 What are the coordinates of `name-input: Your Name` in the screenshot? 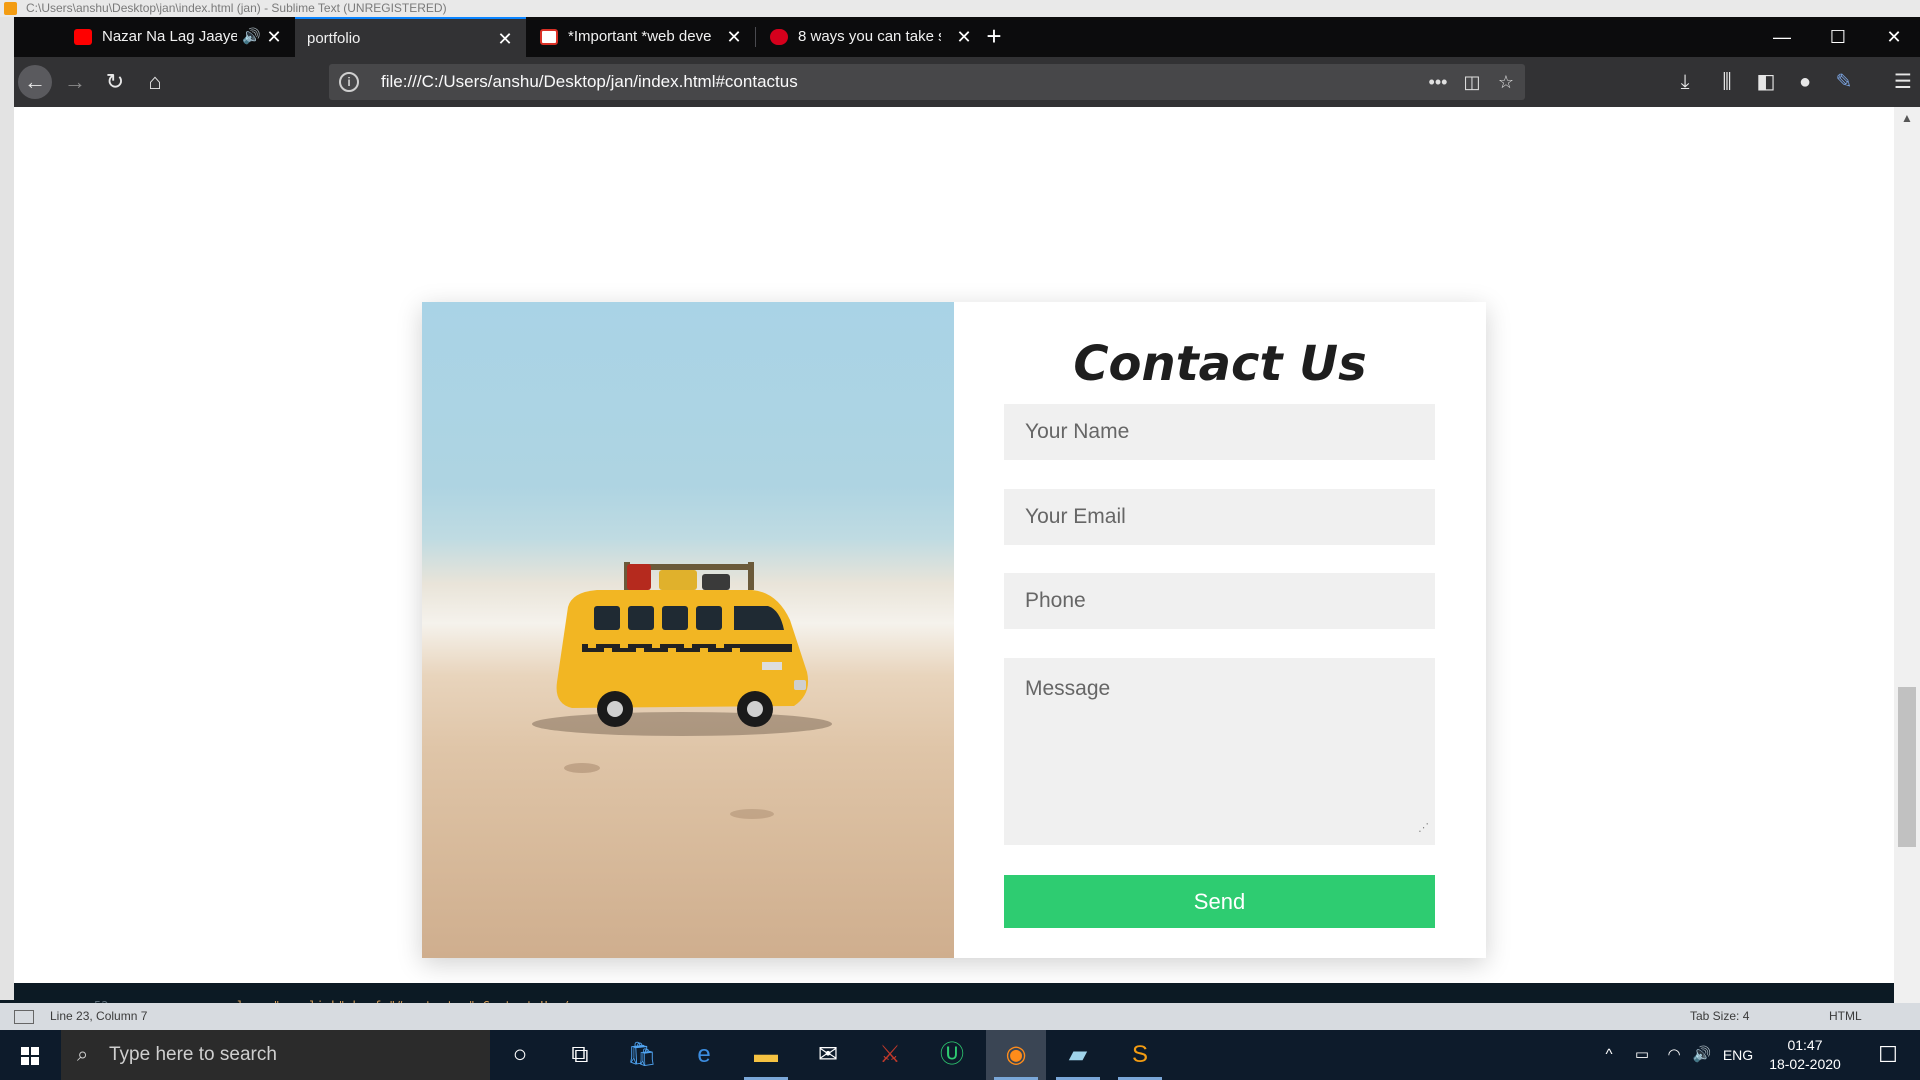 It's located at (1219, 432).